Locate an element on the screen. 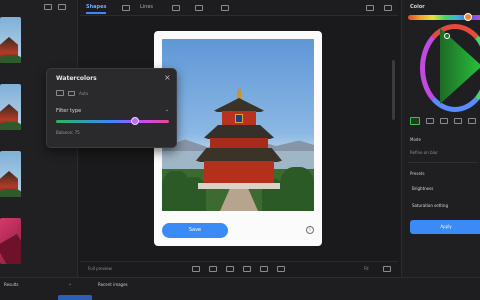 This screenshot has width=480, height=300. recent-images-tab: Recent images is located at coordinates (113, 284).